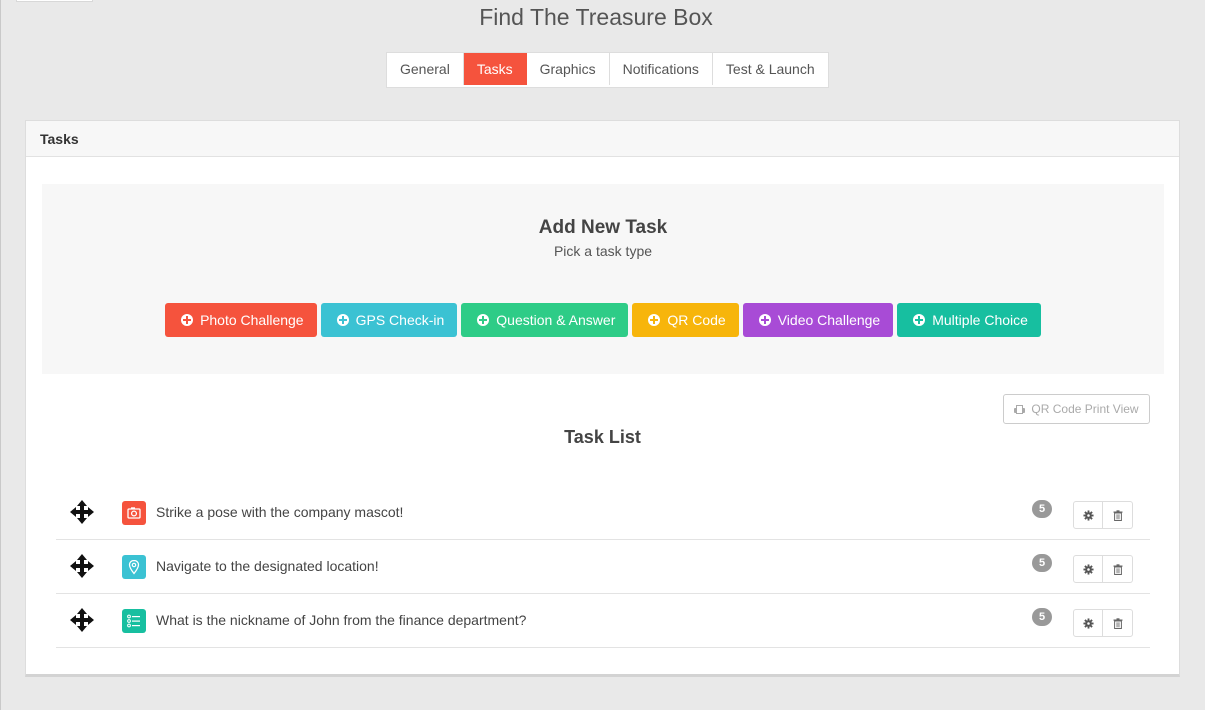 Image resolution: width=1205 pixels, height=710 pixels. I want to click on button-label: Question & Answer, so click(556, 320).